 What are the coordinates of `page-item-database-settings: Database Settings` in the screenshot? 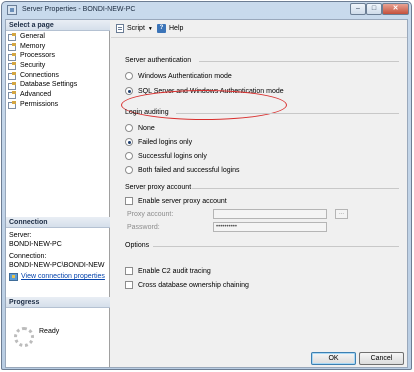 It's located at (58, 85).